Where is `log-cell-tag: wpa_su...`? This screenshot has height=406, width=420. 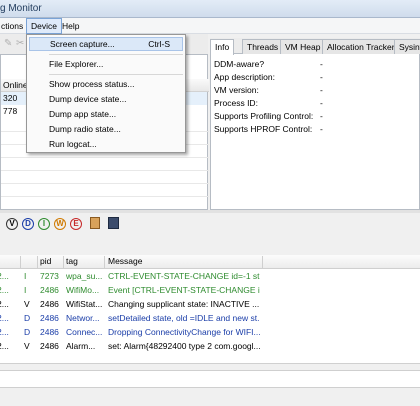 log-cell-tag: wpa_su... is located at coordinates (84, 276).